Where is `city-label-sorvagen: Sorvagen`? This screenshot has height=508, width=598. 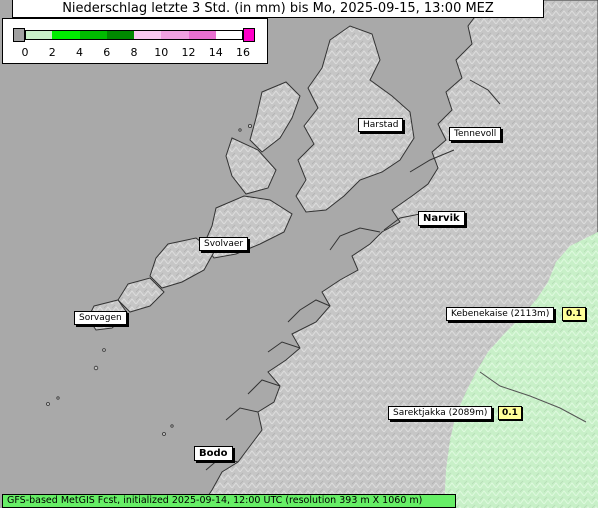 city-label-sorvagen: Sorvagen is located at coordinates (100, 318).